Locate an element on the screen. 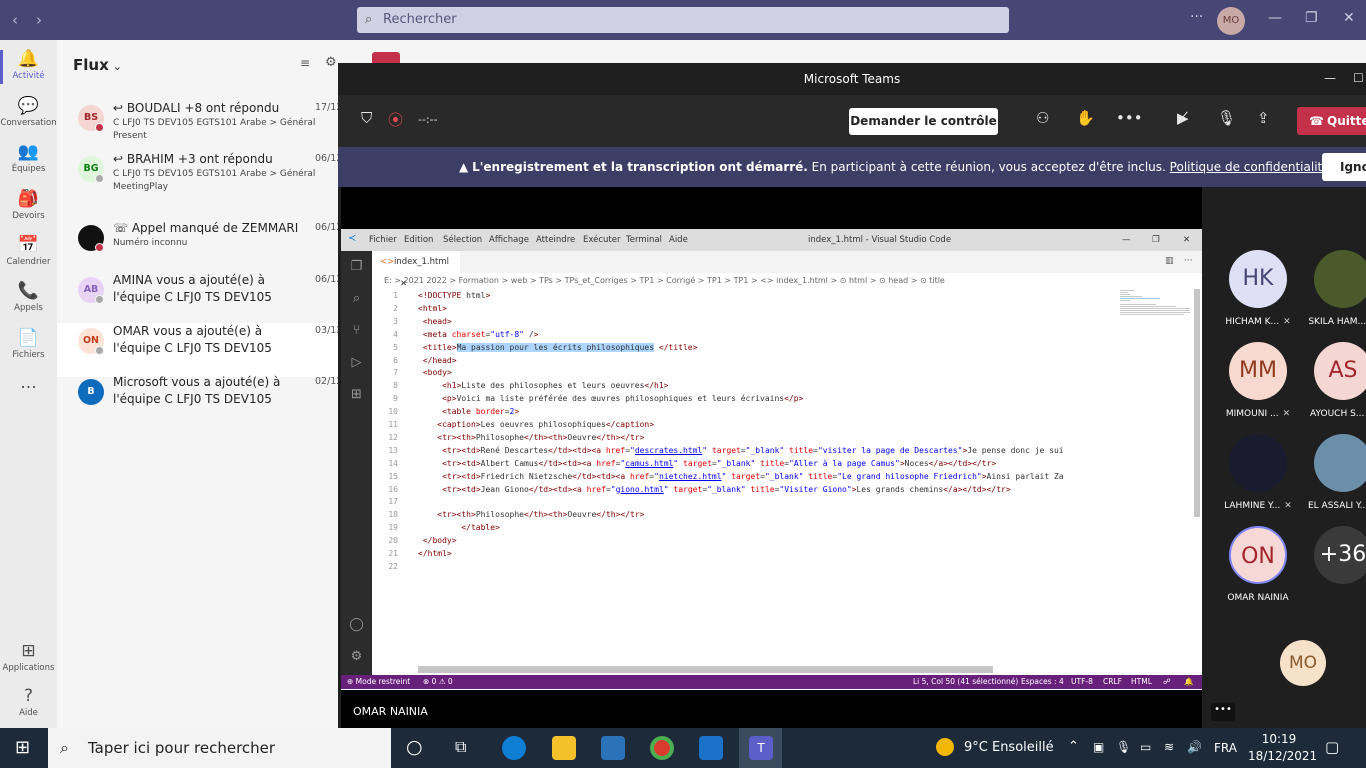  task-view-icon: ⧉ is located at coordinates (460, 747).